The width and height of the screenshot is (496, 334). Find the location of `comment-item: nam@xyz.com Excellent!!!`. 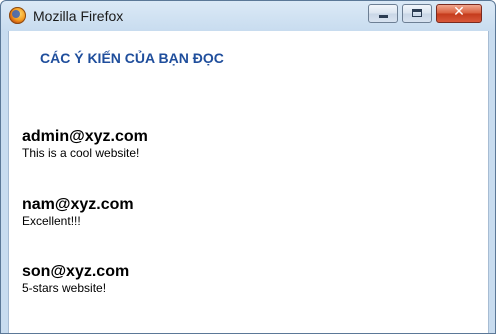

comment-item: nam@xyz.com Excellent!!! is located at coordinates (78, 212).